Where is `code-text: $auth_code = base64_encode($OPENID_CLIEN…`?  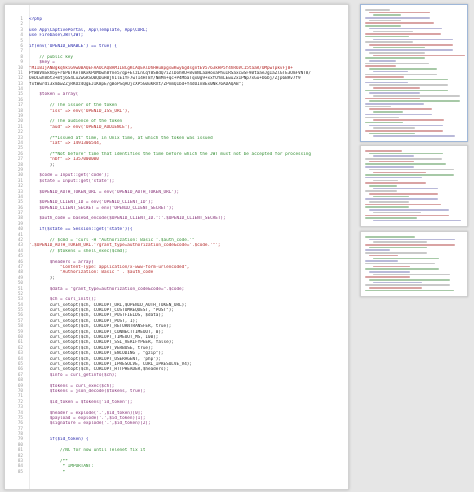
code-text: $auth_code = base64_encode($OPENID_CLIEN… is located at coordinates (127, 219).